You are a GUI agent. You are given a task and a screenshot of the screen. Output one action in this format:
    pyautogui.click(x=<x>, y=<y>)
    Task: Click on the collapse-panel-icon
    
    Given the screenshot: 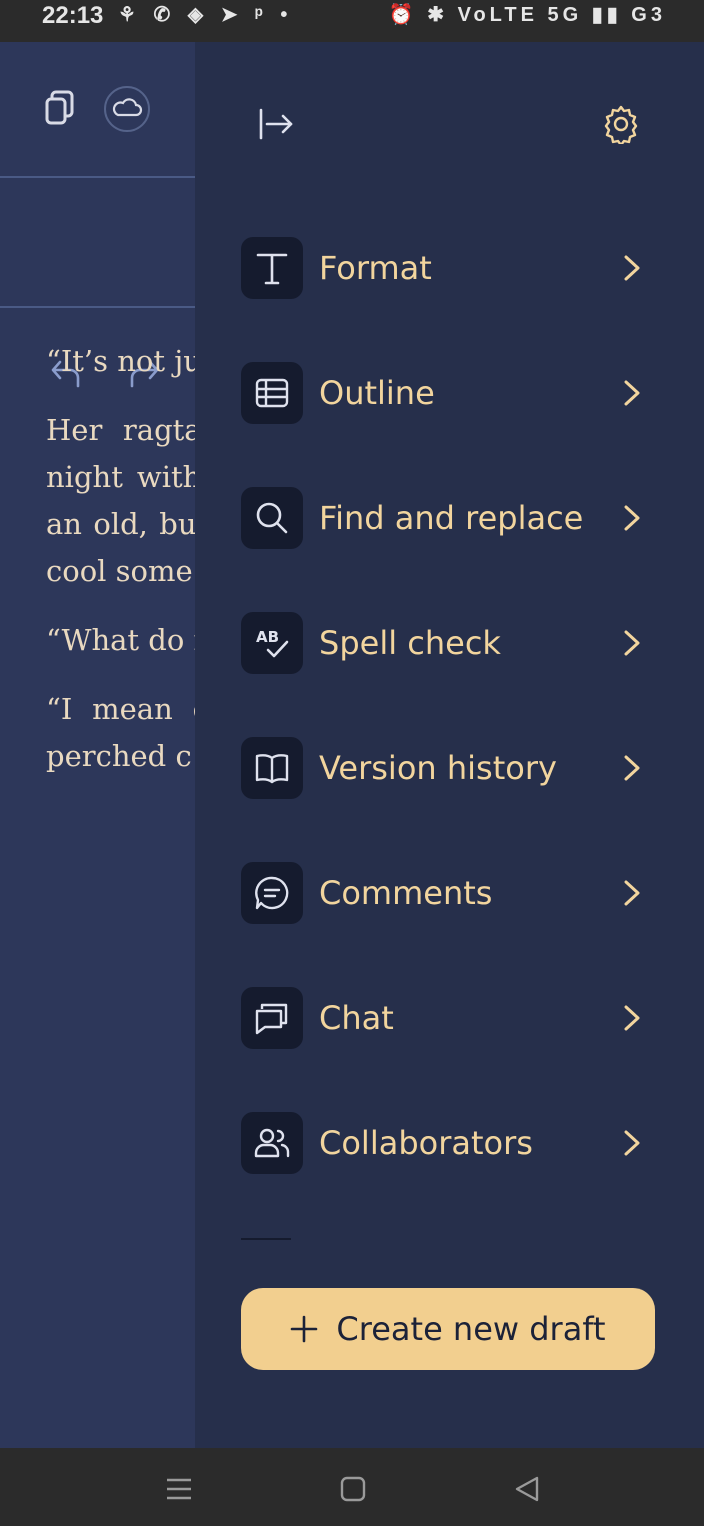 What is the action you would take?
    pyautogui.click(x=277, y=124)
    